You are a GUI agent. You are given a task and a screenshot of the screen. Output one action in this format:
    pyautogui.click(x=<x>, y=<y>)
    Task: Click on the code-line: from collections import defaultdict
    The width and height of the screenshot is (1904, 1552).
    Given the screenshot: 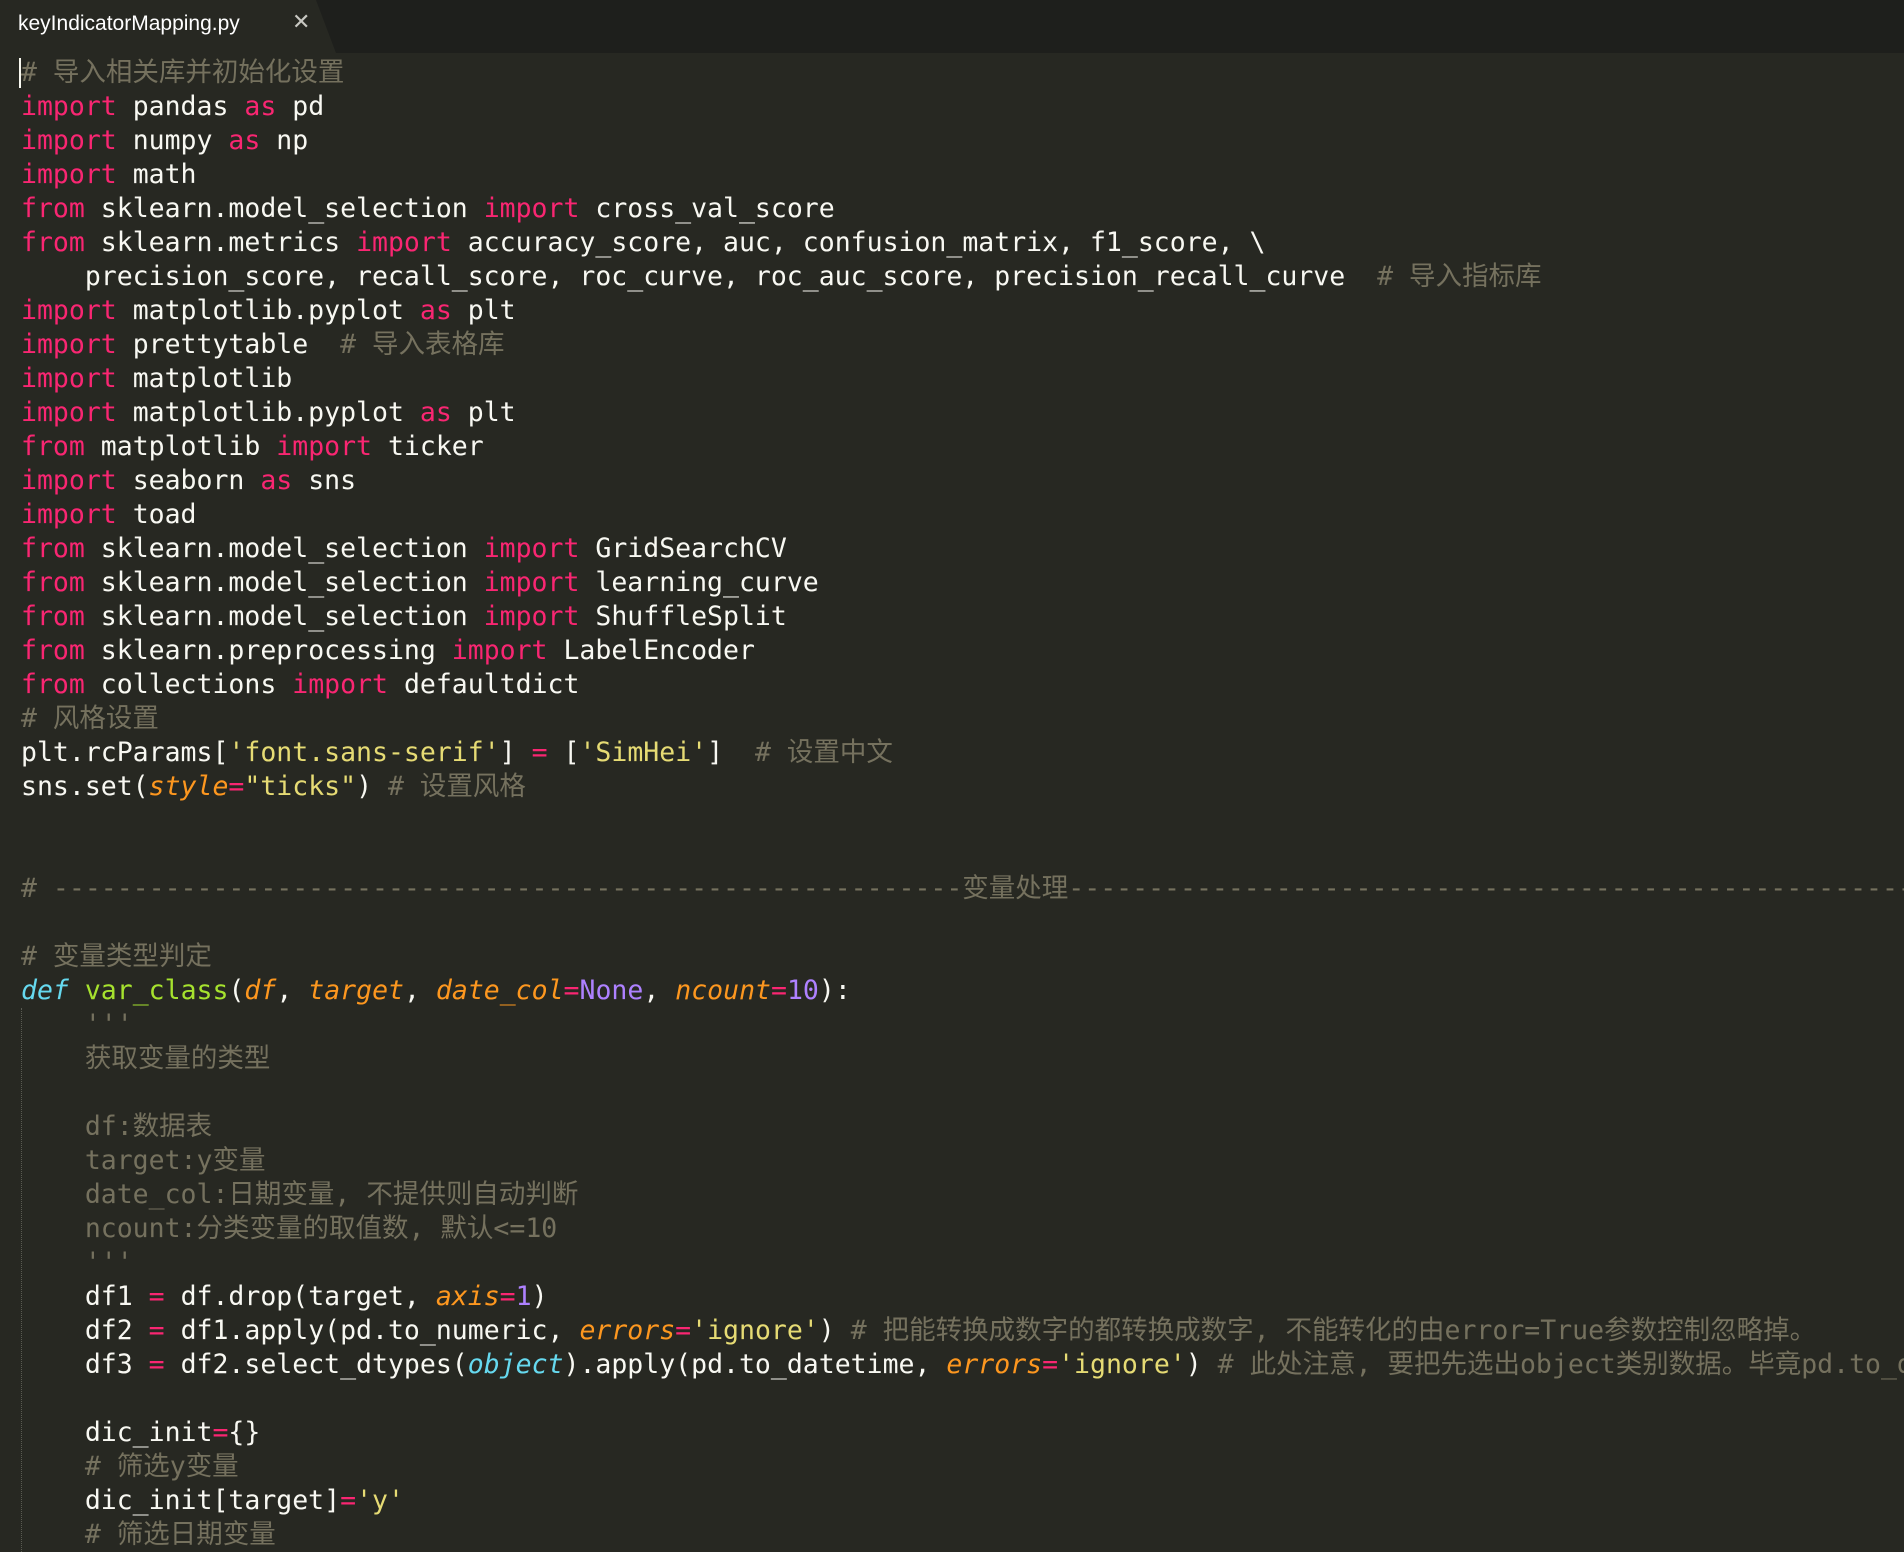 What is the action you would take?
    pyautogui.click(x=300, y=685)
    